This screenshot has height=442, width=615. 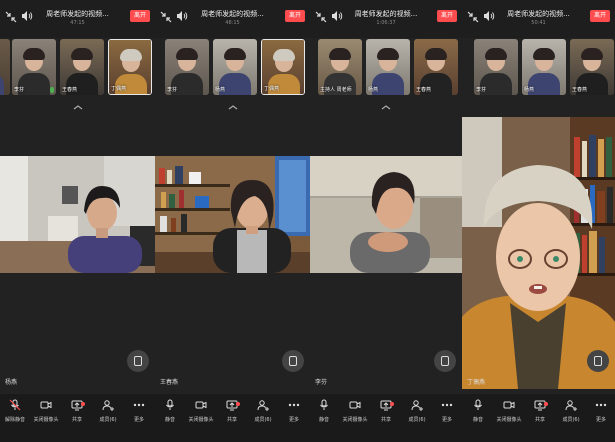 What do you see at coordinates (340, 67) in the screenshot?
I see `participant-thumb: 主持人 周老师` at bounding box center [340, 67].